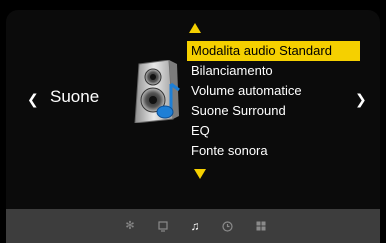  I want to click on menu-item-surround: Suone Surround, so click(273, 111).